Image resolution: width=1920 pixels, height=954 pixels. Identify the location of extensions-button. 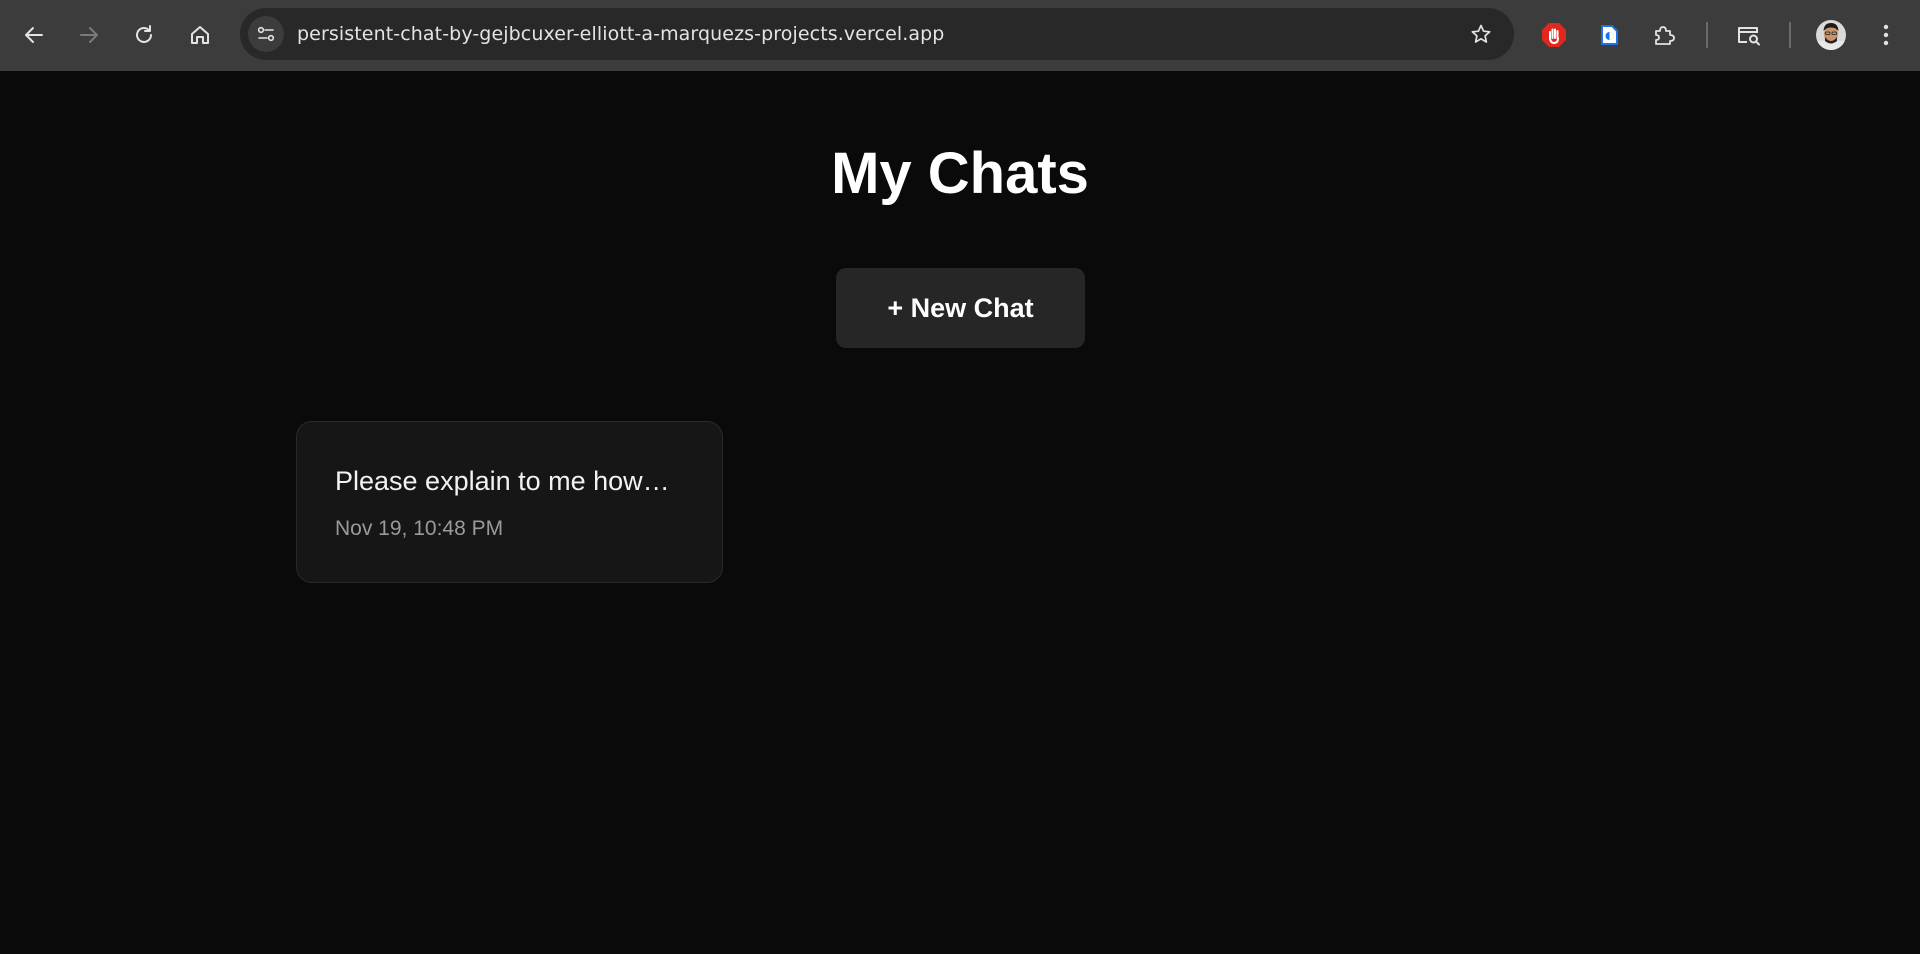
(1664, 35).